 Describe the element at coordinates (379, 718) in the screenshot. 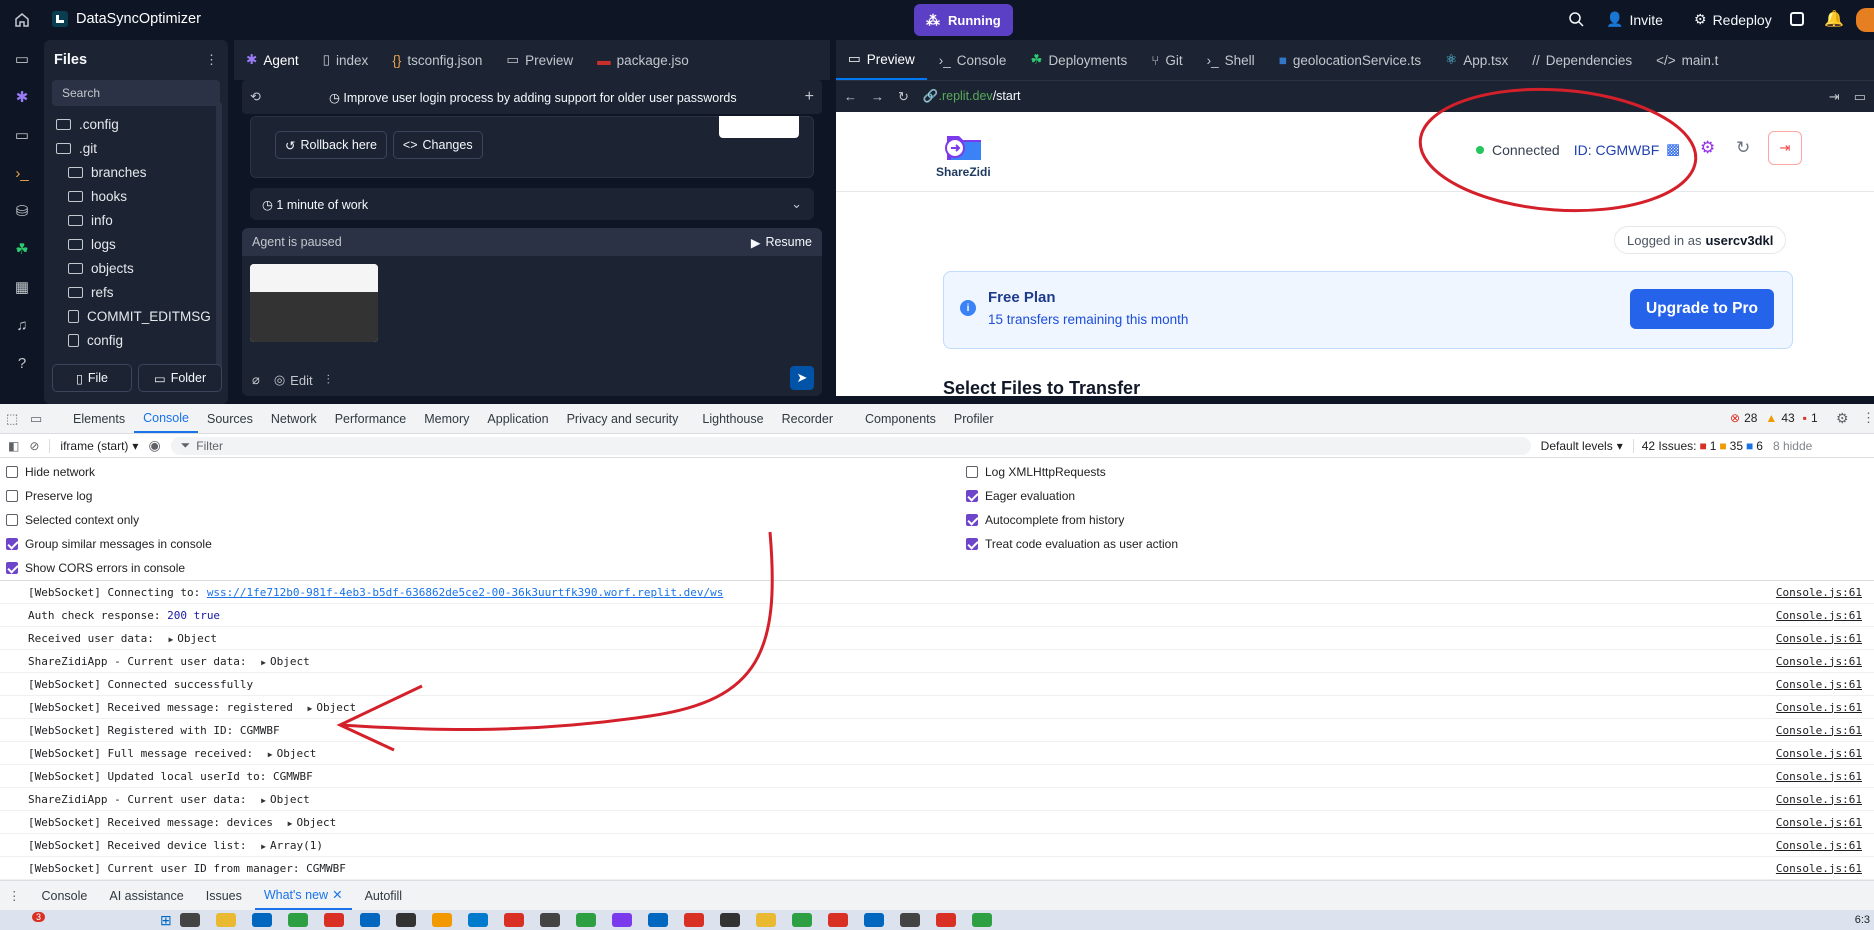

I see `annotation-arrow-head` at that location.